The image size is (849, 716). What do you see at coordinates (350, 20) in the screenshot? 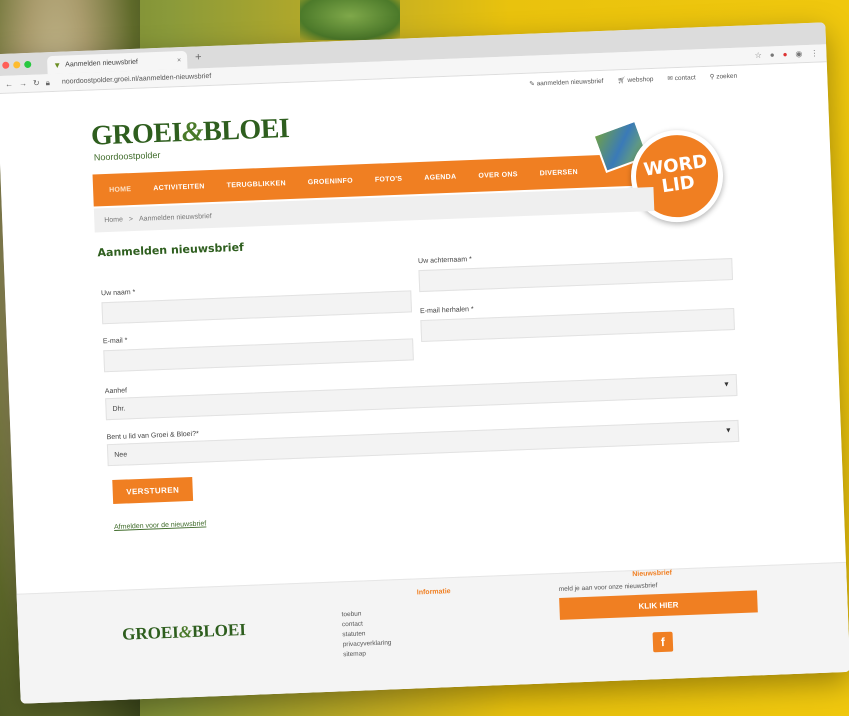
I see `background-leaf-top` at bounding box center [350, 20].